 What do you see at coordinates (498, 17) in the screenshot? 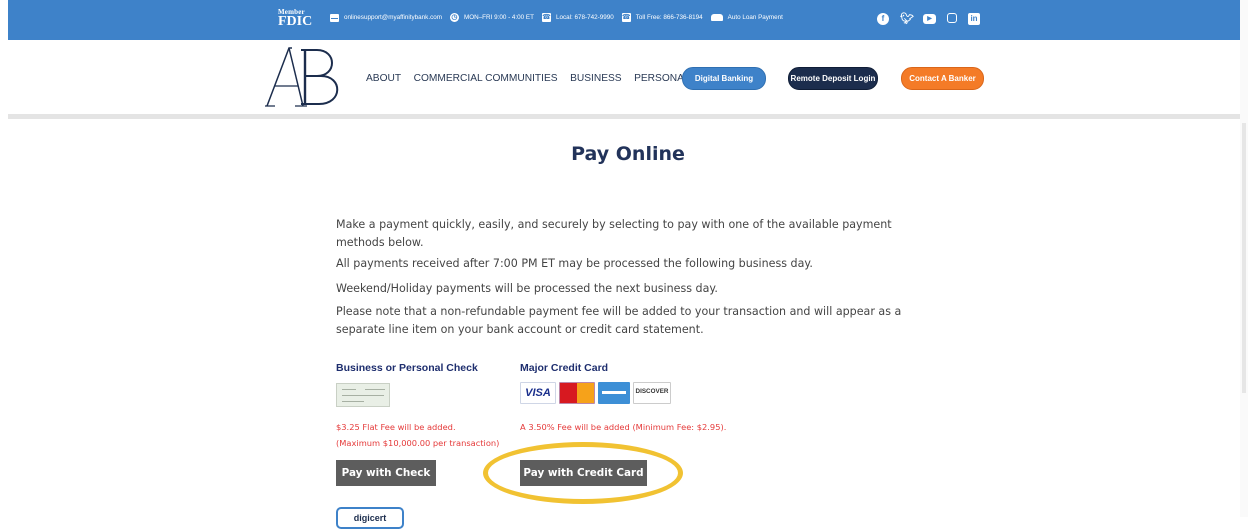
I see `business-hours: MON–FRI 9:00 - 4:00 ET` at bounding box center [498, 17].